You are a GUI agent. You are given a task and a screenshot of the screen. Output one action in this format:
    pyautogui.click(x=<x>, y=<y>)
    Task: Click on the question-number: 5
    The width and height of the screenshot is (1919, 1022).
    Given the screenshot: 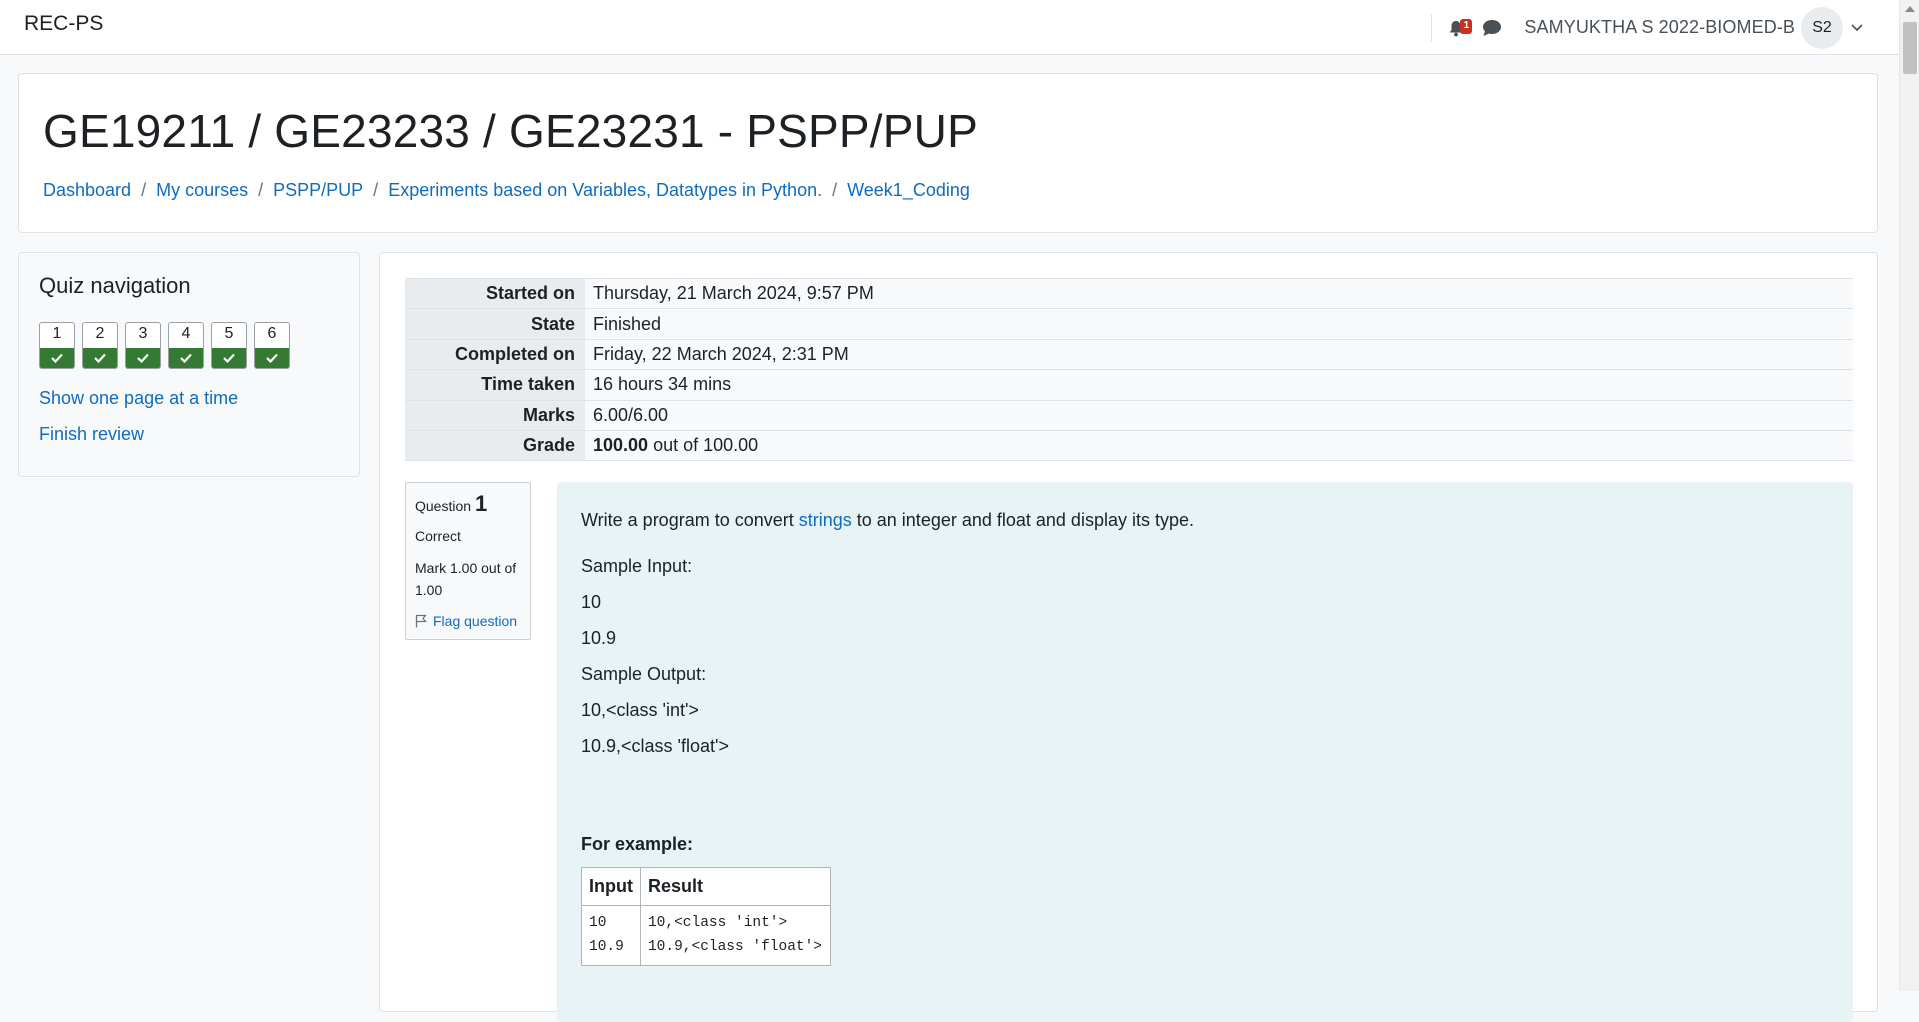 What is the action you would take?
    pyautogui.click(x=229, y=333)
    